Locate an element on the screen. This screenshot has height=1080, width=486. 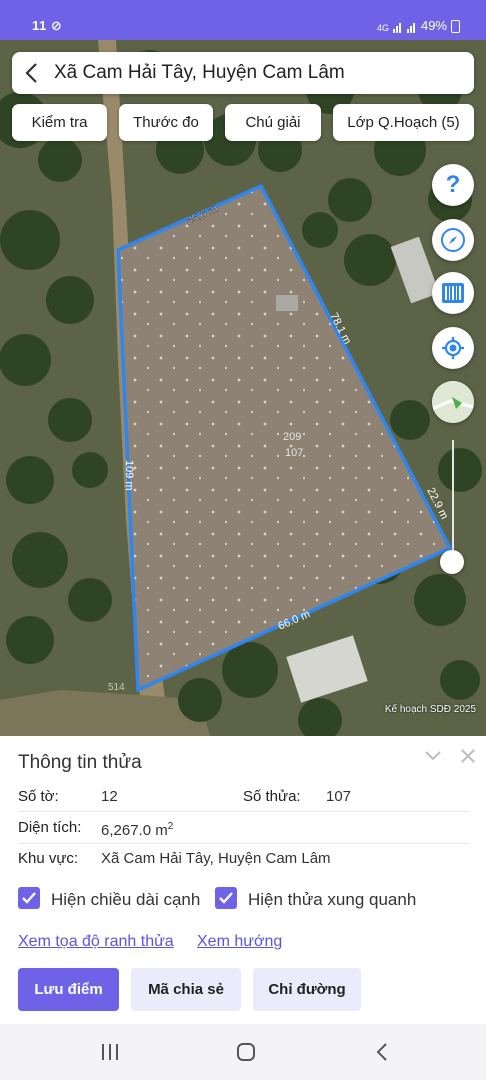
barcode-icon is located at coordinates (453, 293).